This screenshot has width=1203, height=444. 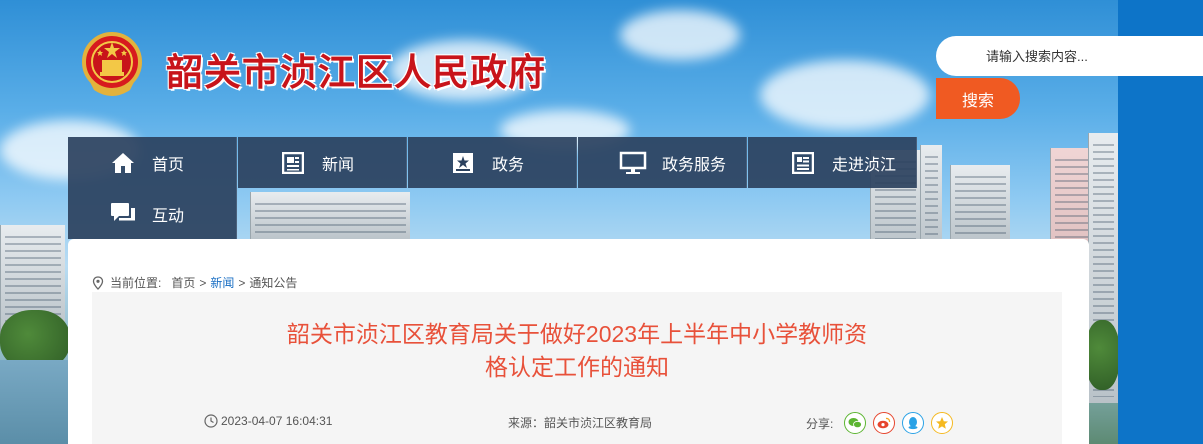 What do you see at coordinates (273, 282) in the screenshot?
I see `breadcrumb-notices: 通知公告` at bounding box center [273, 282].